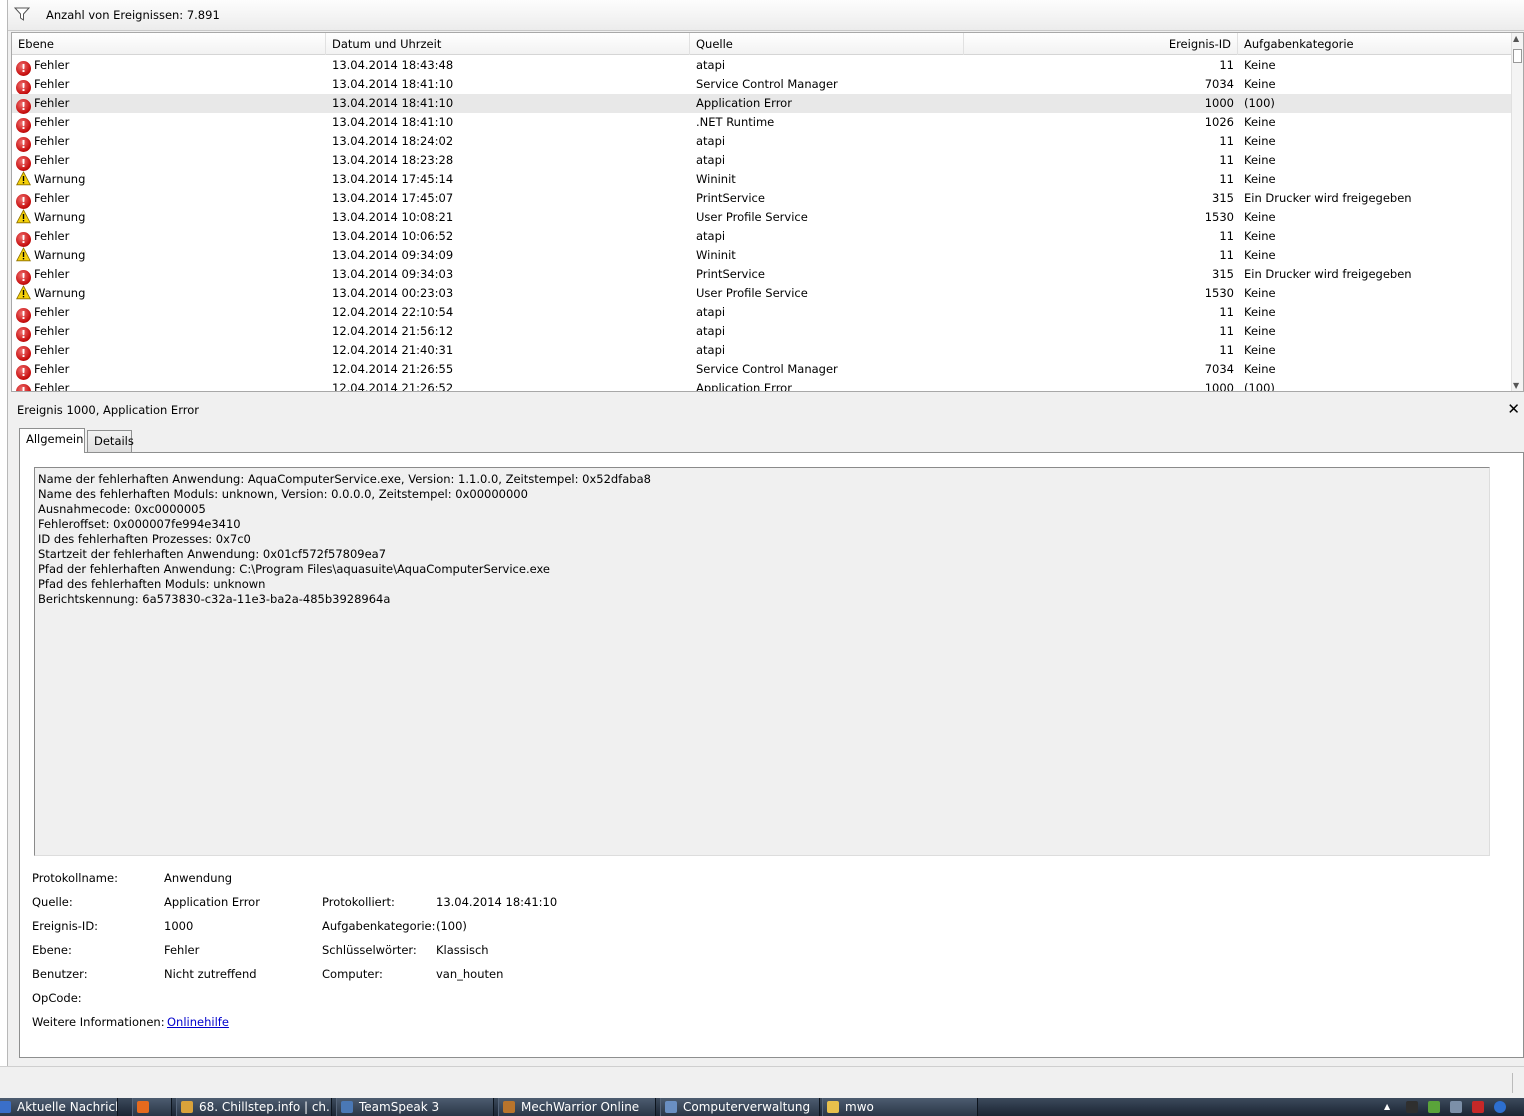 The height and width of the screenshot is (1116, 1524). What do you see at coordinates (827, 44) in the screenshot?
I see `column-header-source: Quelle` at bounding box center [827, 44].